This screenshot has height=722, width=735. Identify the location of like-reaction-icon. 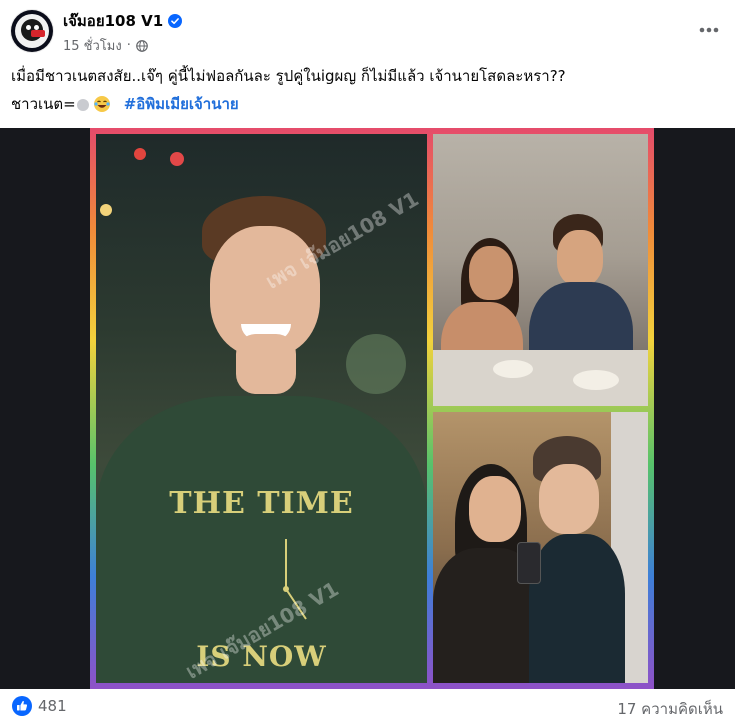
(22, 706).